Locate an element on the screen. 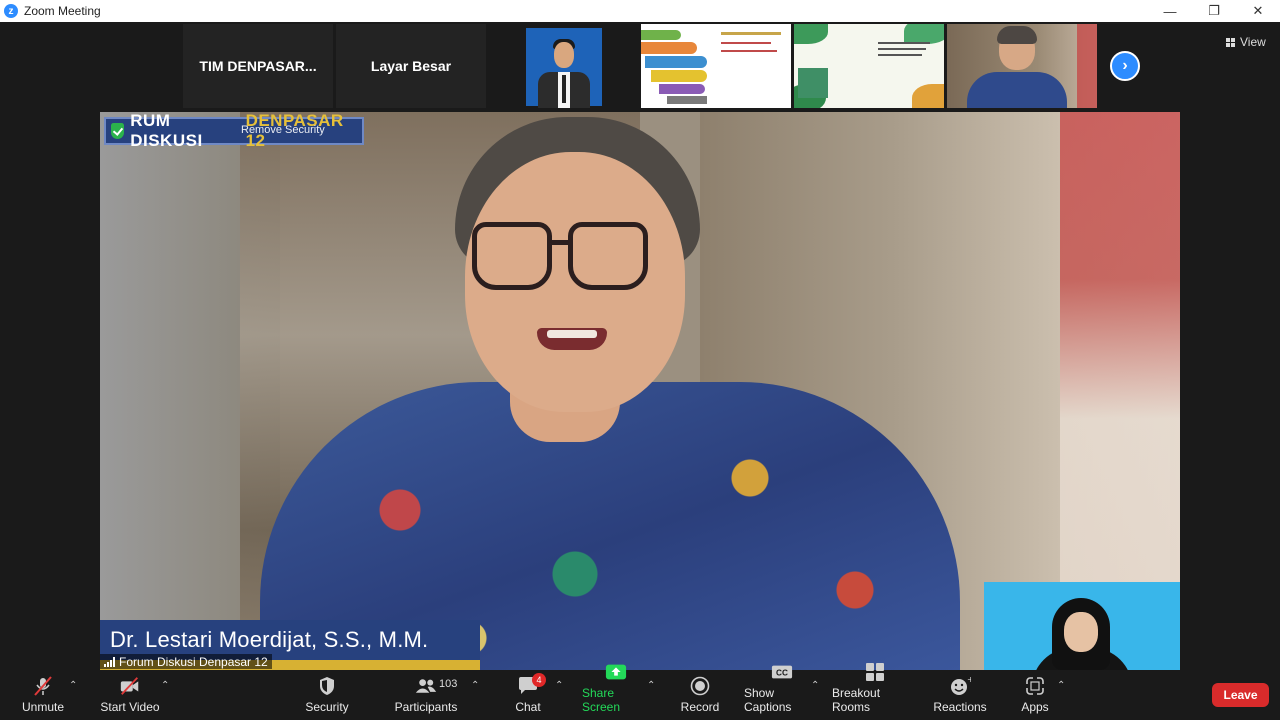  close-icon: ✕ is located at coordinates (1258, 11).